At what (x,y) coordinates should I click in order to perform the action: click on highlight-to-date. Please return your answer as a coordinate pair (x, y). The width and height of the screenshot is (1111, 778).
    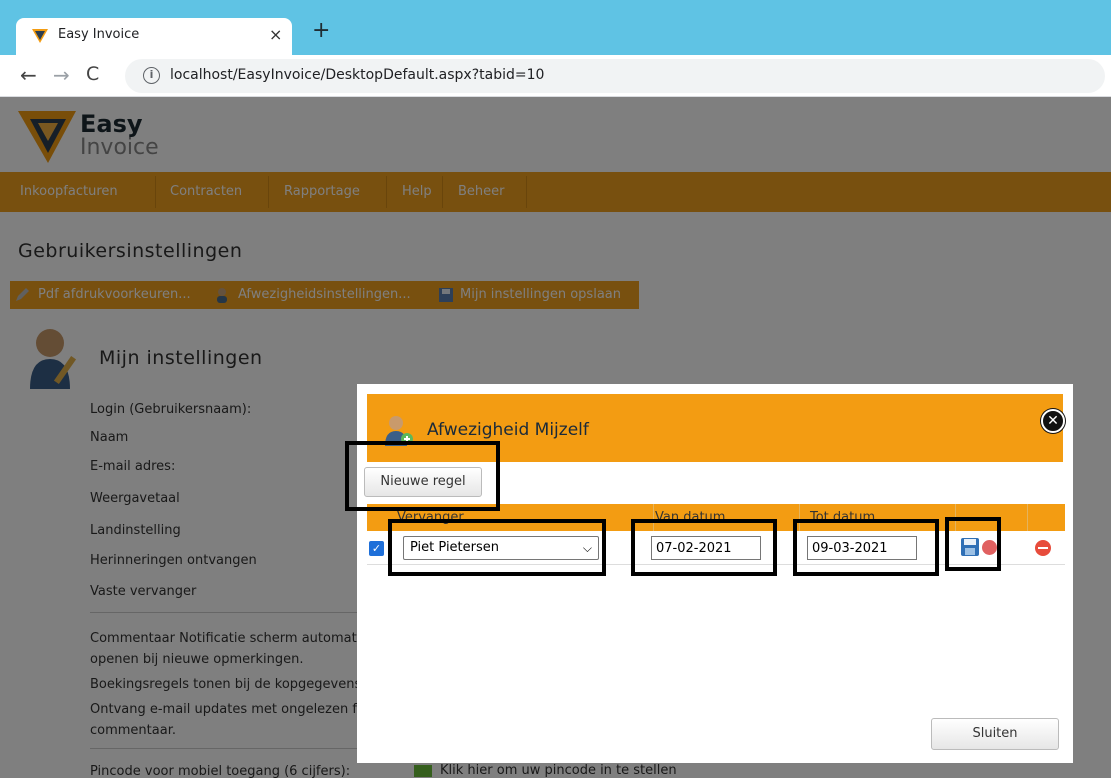
    Looking at the image, I should click on (866, 547).